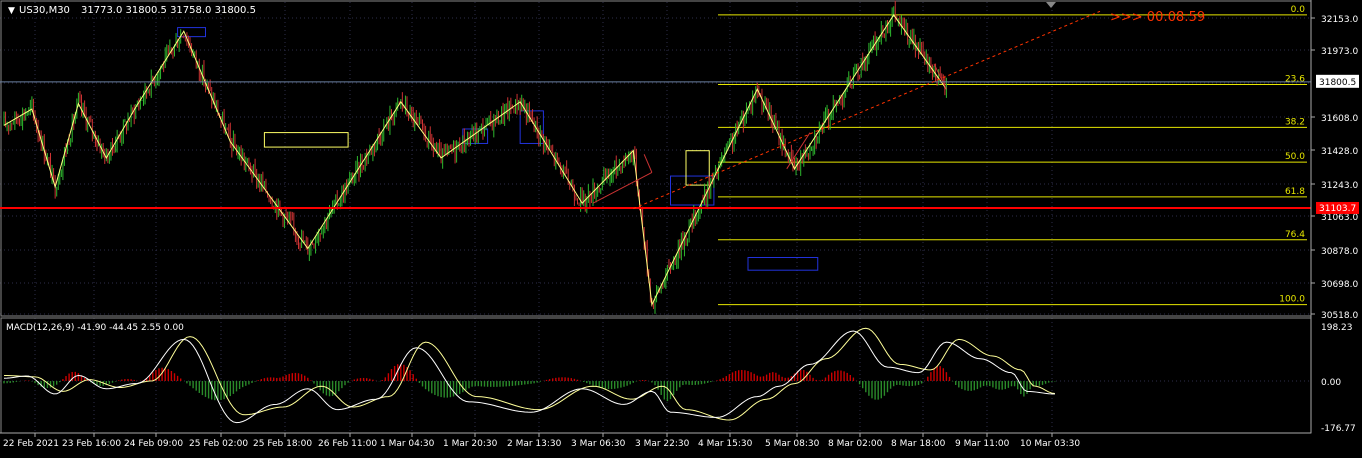 Image resolution: width=1362 pixels, height=458 pixels. What do you see at coordinates (1050, 444) in the screenshot?
I see `time-tick-16: 10 Mar 03:30` at bounding box center [1050, 444].